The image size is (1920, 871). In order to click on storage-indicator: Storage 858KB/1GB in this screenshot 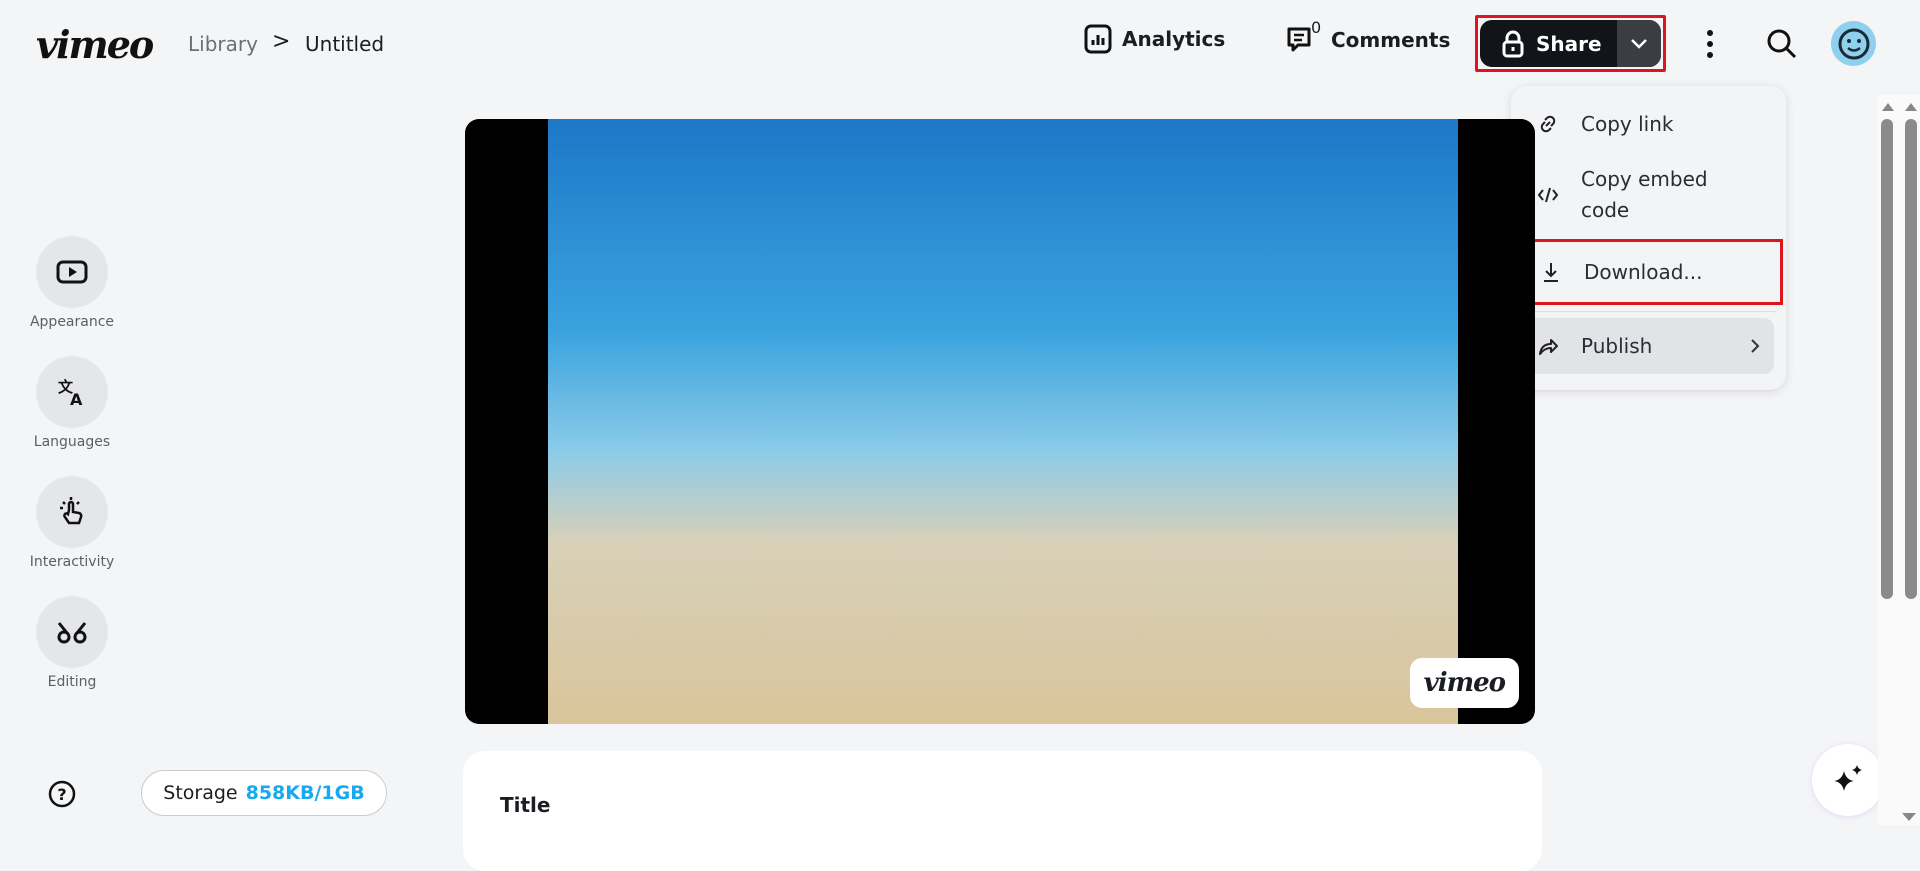, I will do `click(264, 793)`.